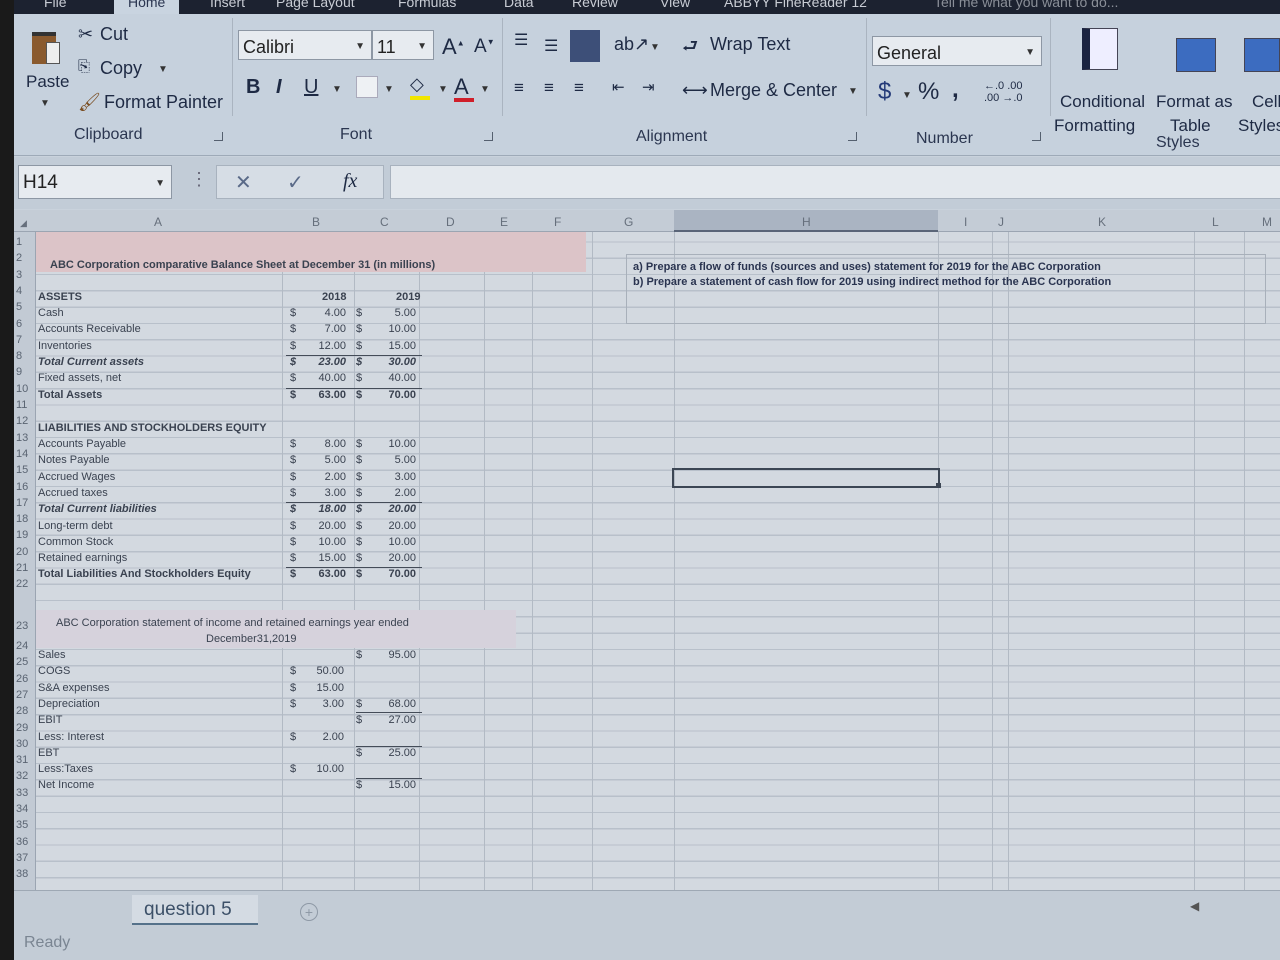 The height and width of the screenshot is (960, 1280). Describe the element at coordinates (938, 485) in the screenshot. I see `fill-handle` at that location.